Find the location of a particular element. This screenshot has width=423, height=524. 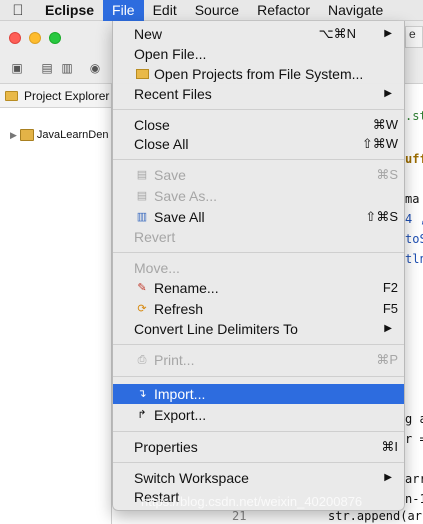

menu-item-revert: Revert is located at coordinates (258, 237).